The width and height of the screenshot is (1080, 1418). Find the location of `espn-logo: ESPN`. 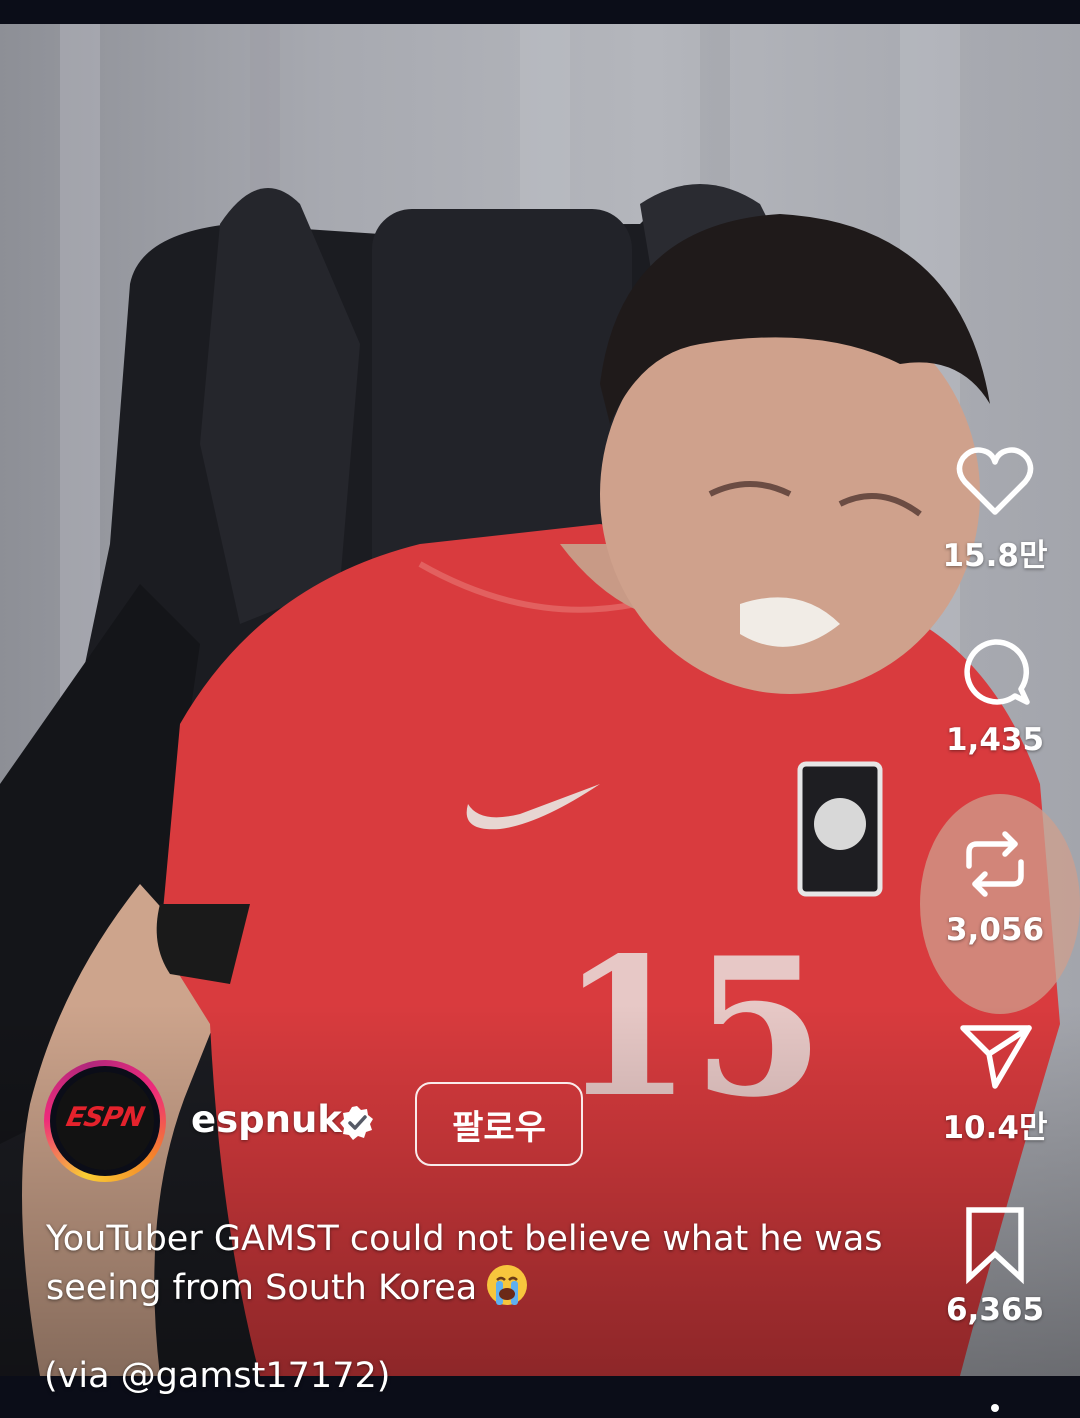

espn-logo: ESPN is located at coordinates (105, 1117).